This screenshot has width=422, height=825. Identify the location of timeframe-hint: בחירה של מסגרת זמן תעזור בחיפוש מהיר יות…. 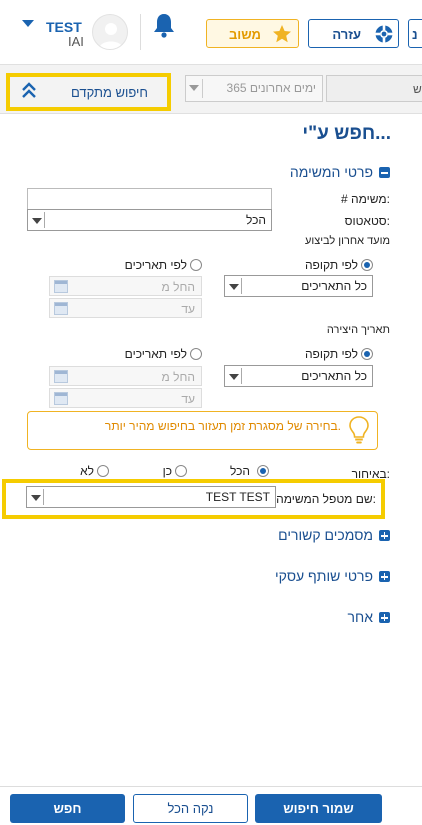
(202, 430).